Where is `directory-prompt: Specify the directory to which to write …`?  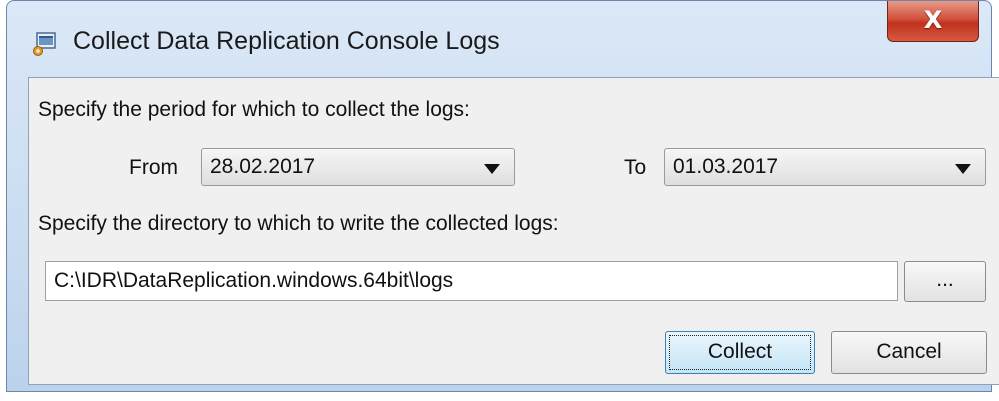 directory-prompt: Specify the directory to which to write … is located at coordinates (298, 223).